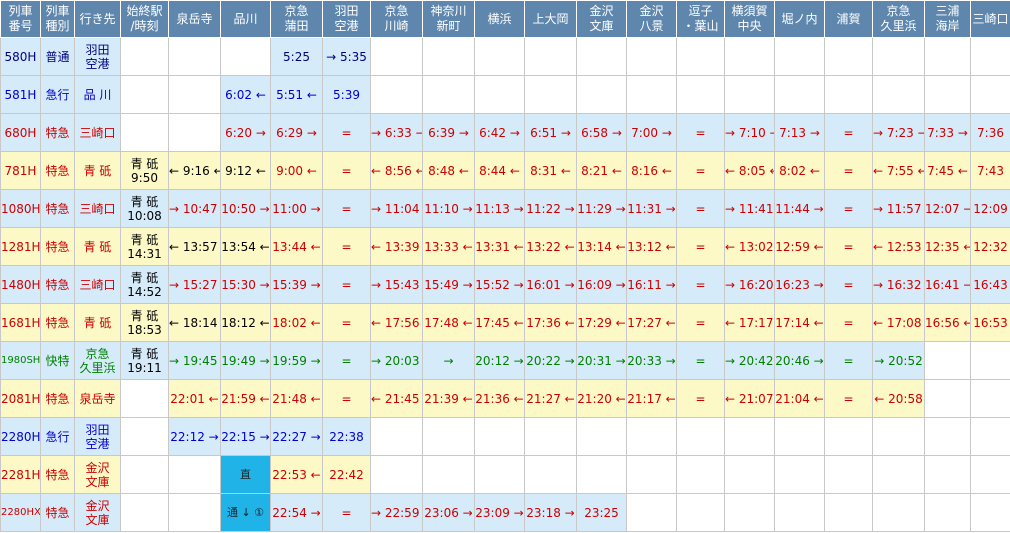 This screenshot has height=533, width=1010. What do you see at coordinates (499, 322) in the screenshot?
I see `cell-text: 17:45 ←` at bounding box center [499, 322].